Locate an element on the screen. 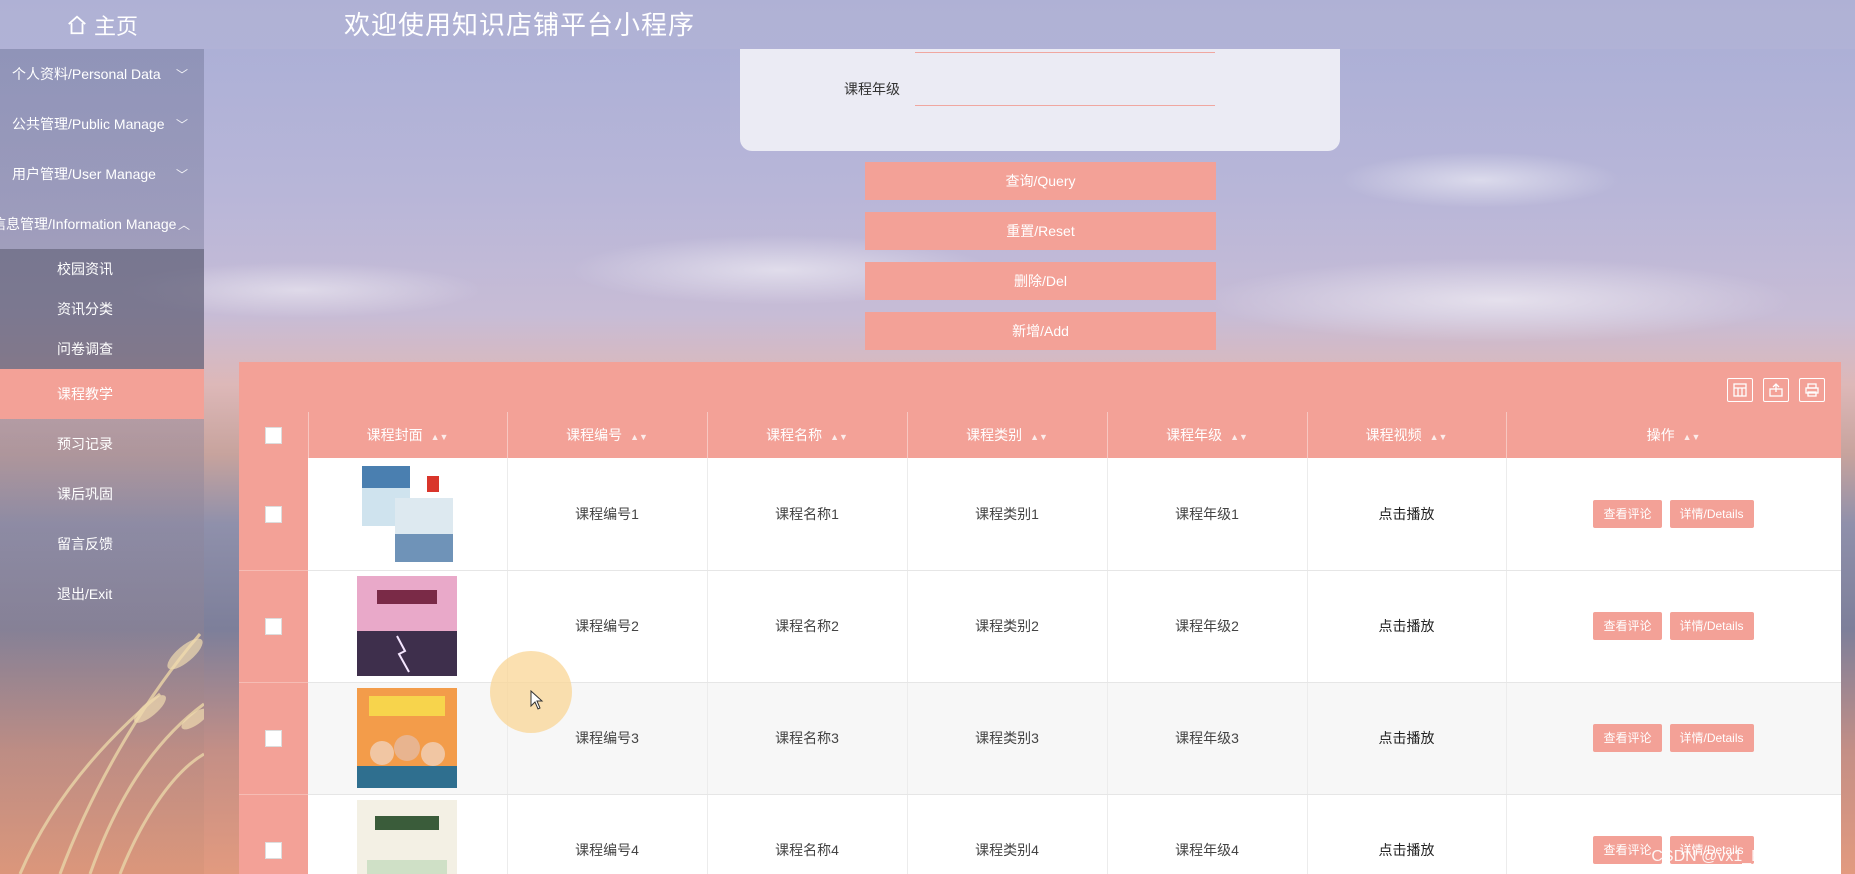  sidebar-item-course-teaching: 课程教学 is located at coordinates (102, 394).